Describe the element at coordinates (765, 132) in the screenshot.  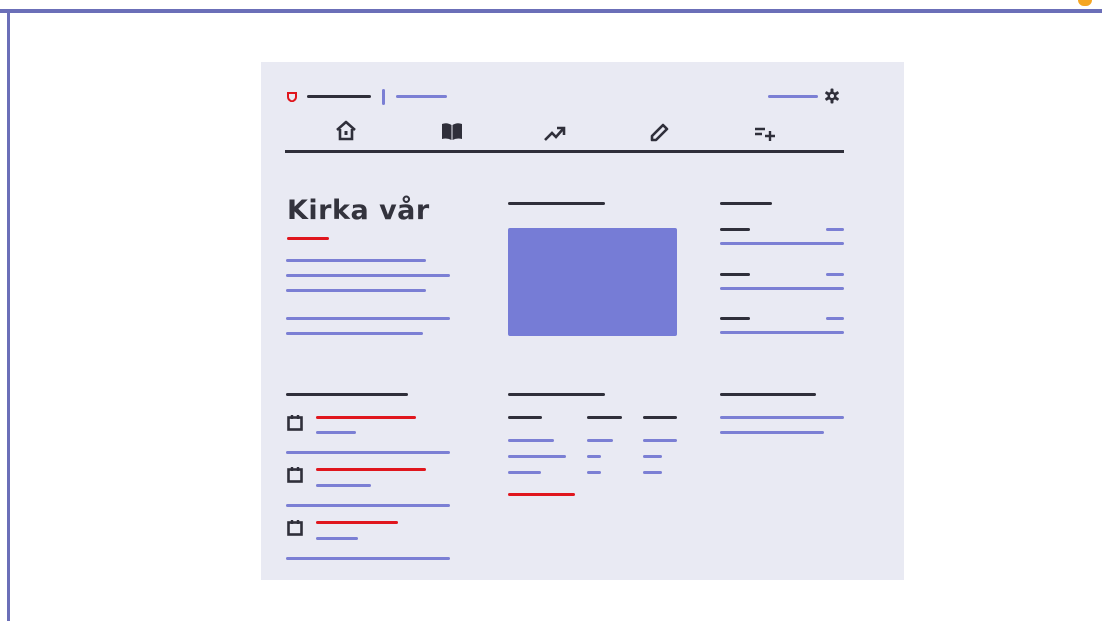
I see `playlist-add-icon` at that location.